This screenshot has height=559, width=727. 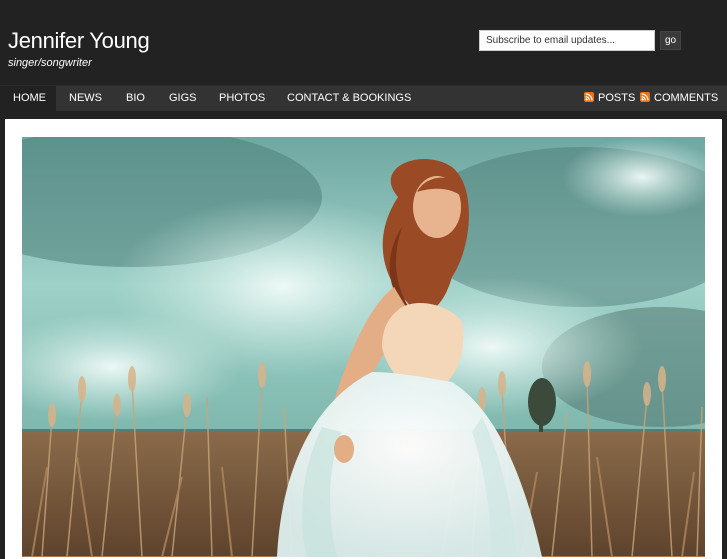 I want to click on nav-item-gigs: GIGS, so click(x=183, y=98).